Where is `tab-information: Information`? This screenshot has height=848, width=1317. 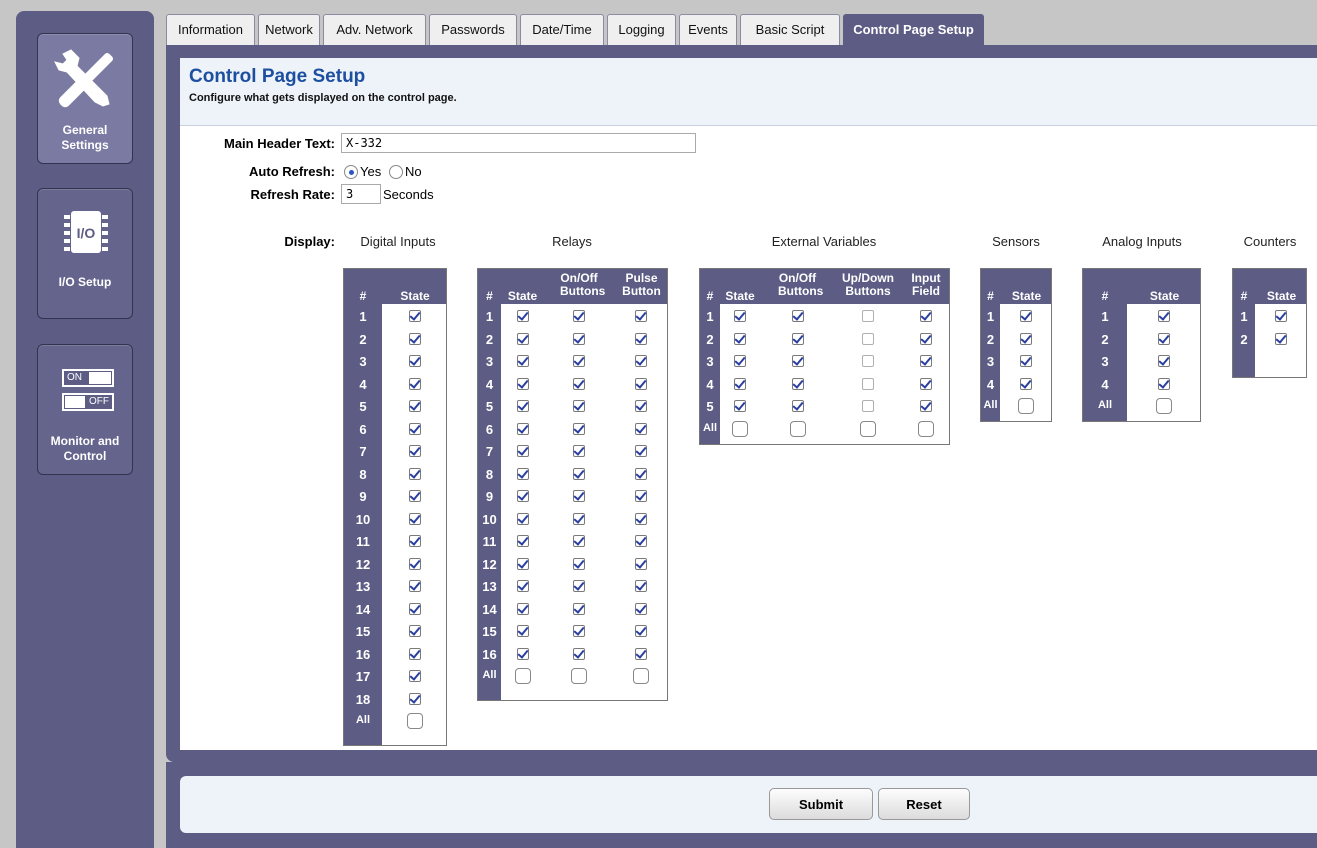 tab-information: Information is located at coordinates (210, 29).